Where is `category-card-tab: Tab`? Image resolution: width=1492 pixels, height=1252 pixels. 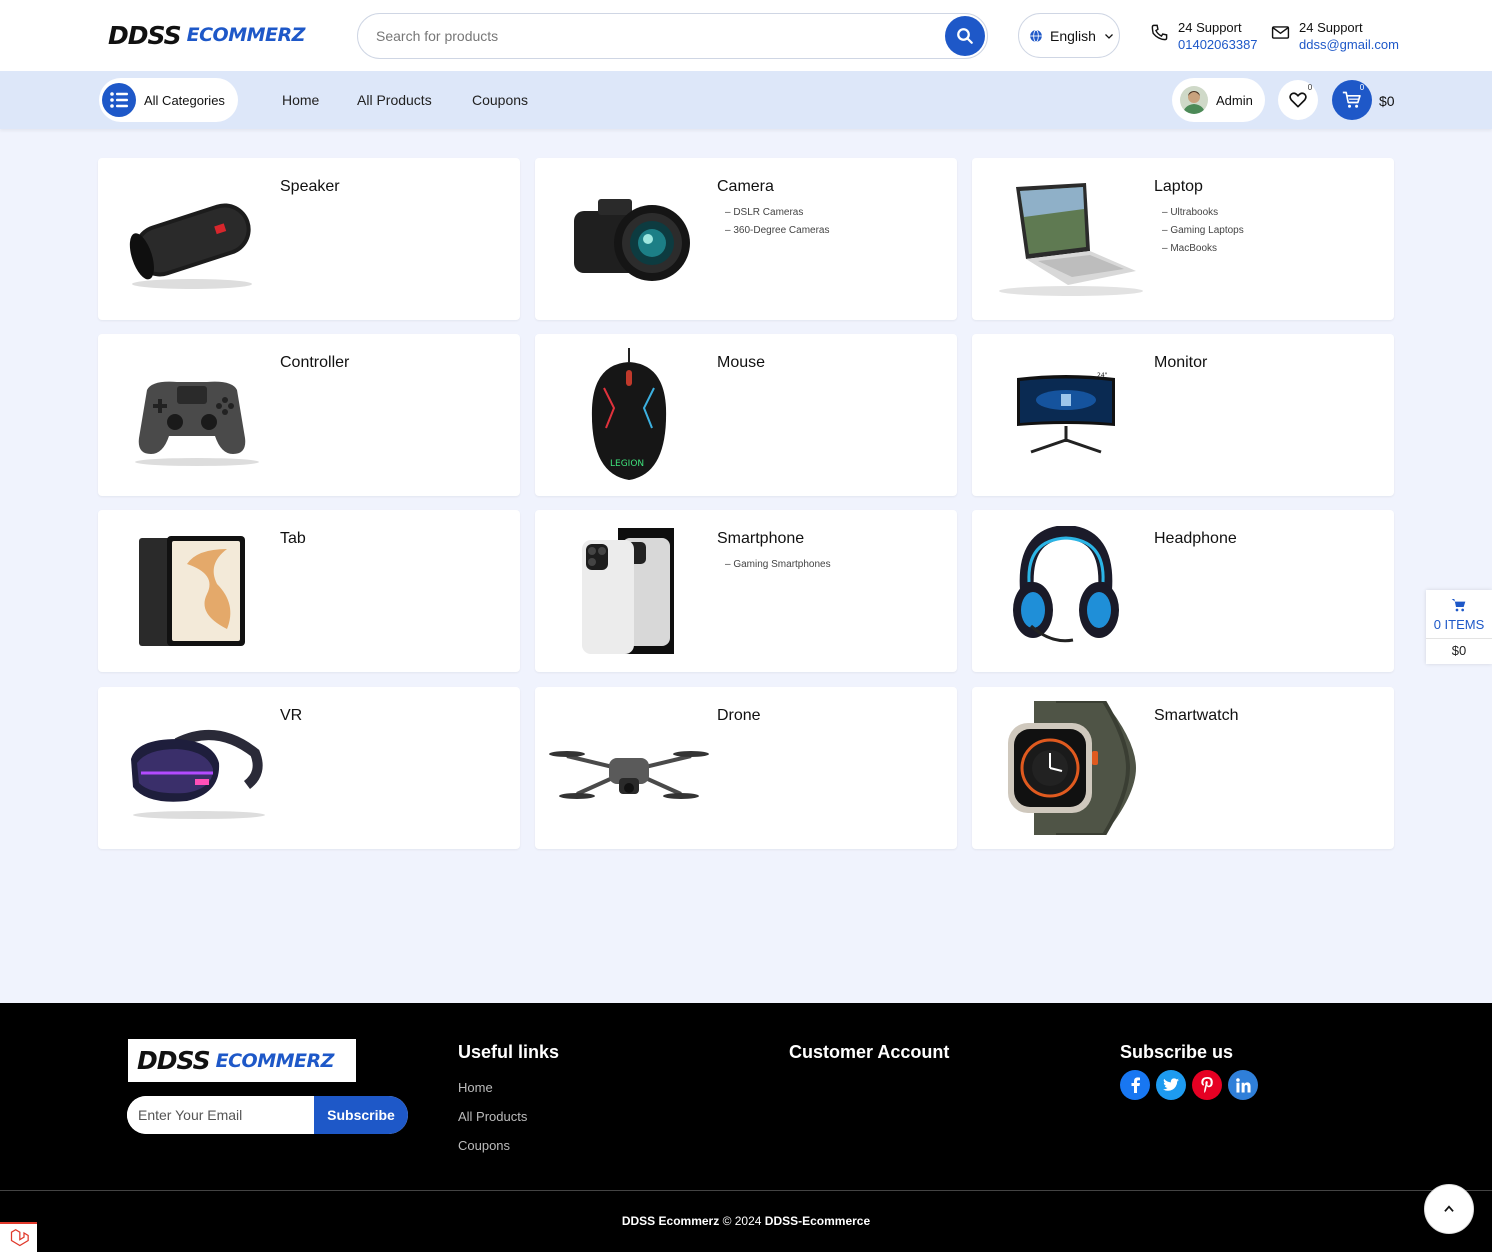 category-card-tab: Tab is located at coordinates (309, 591).